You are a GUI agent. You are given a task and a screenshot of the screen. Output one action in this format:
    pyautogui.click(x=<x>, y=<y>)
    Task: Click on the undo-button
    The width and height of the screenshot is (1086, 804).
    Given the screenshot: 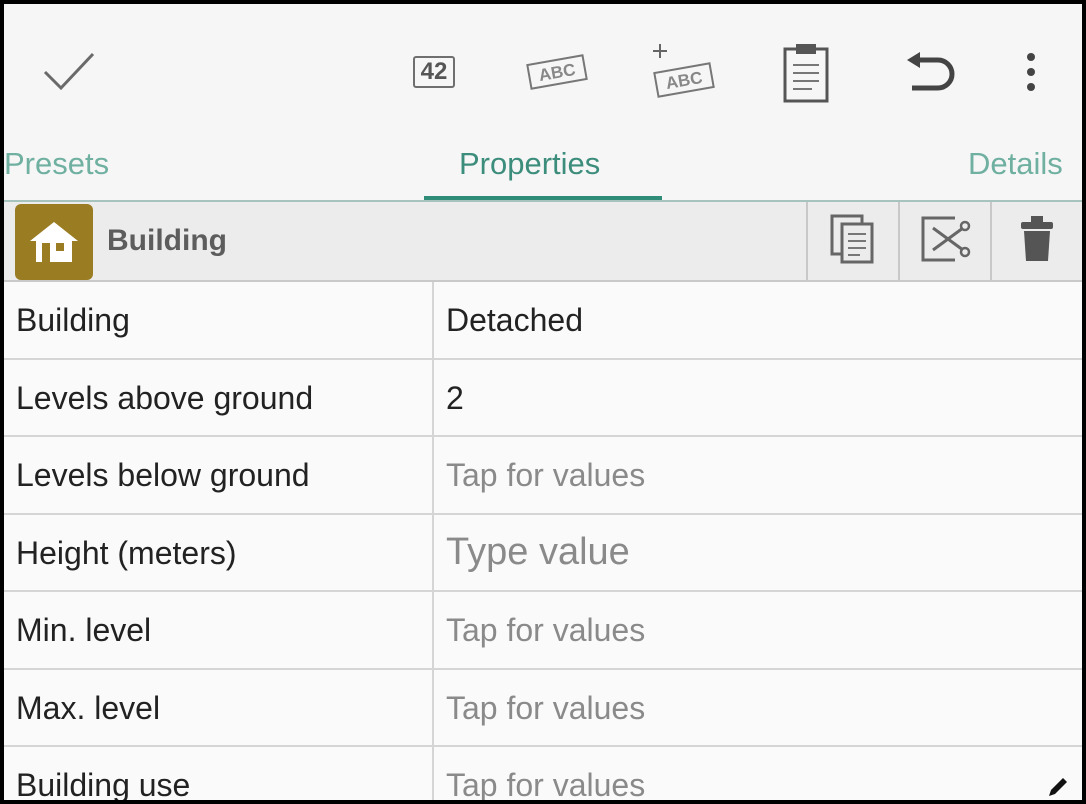 What is the action you would take?
    pyautogui.click(x=930, y=72)
    